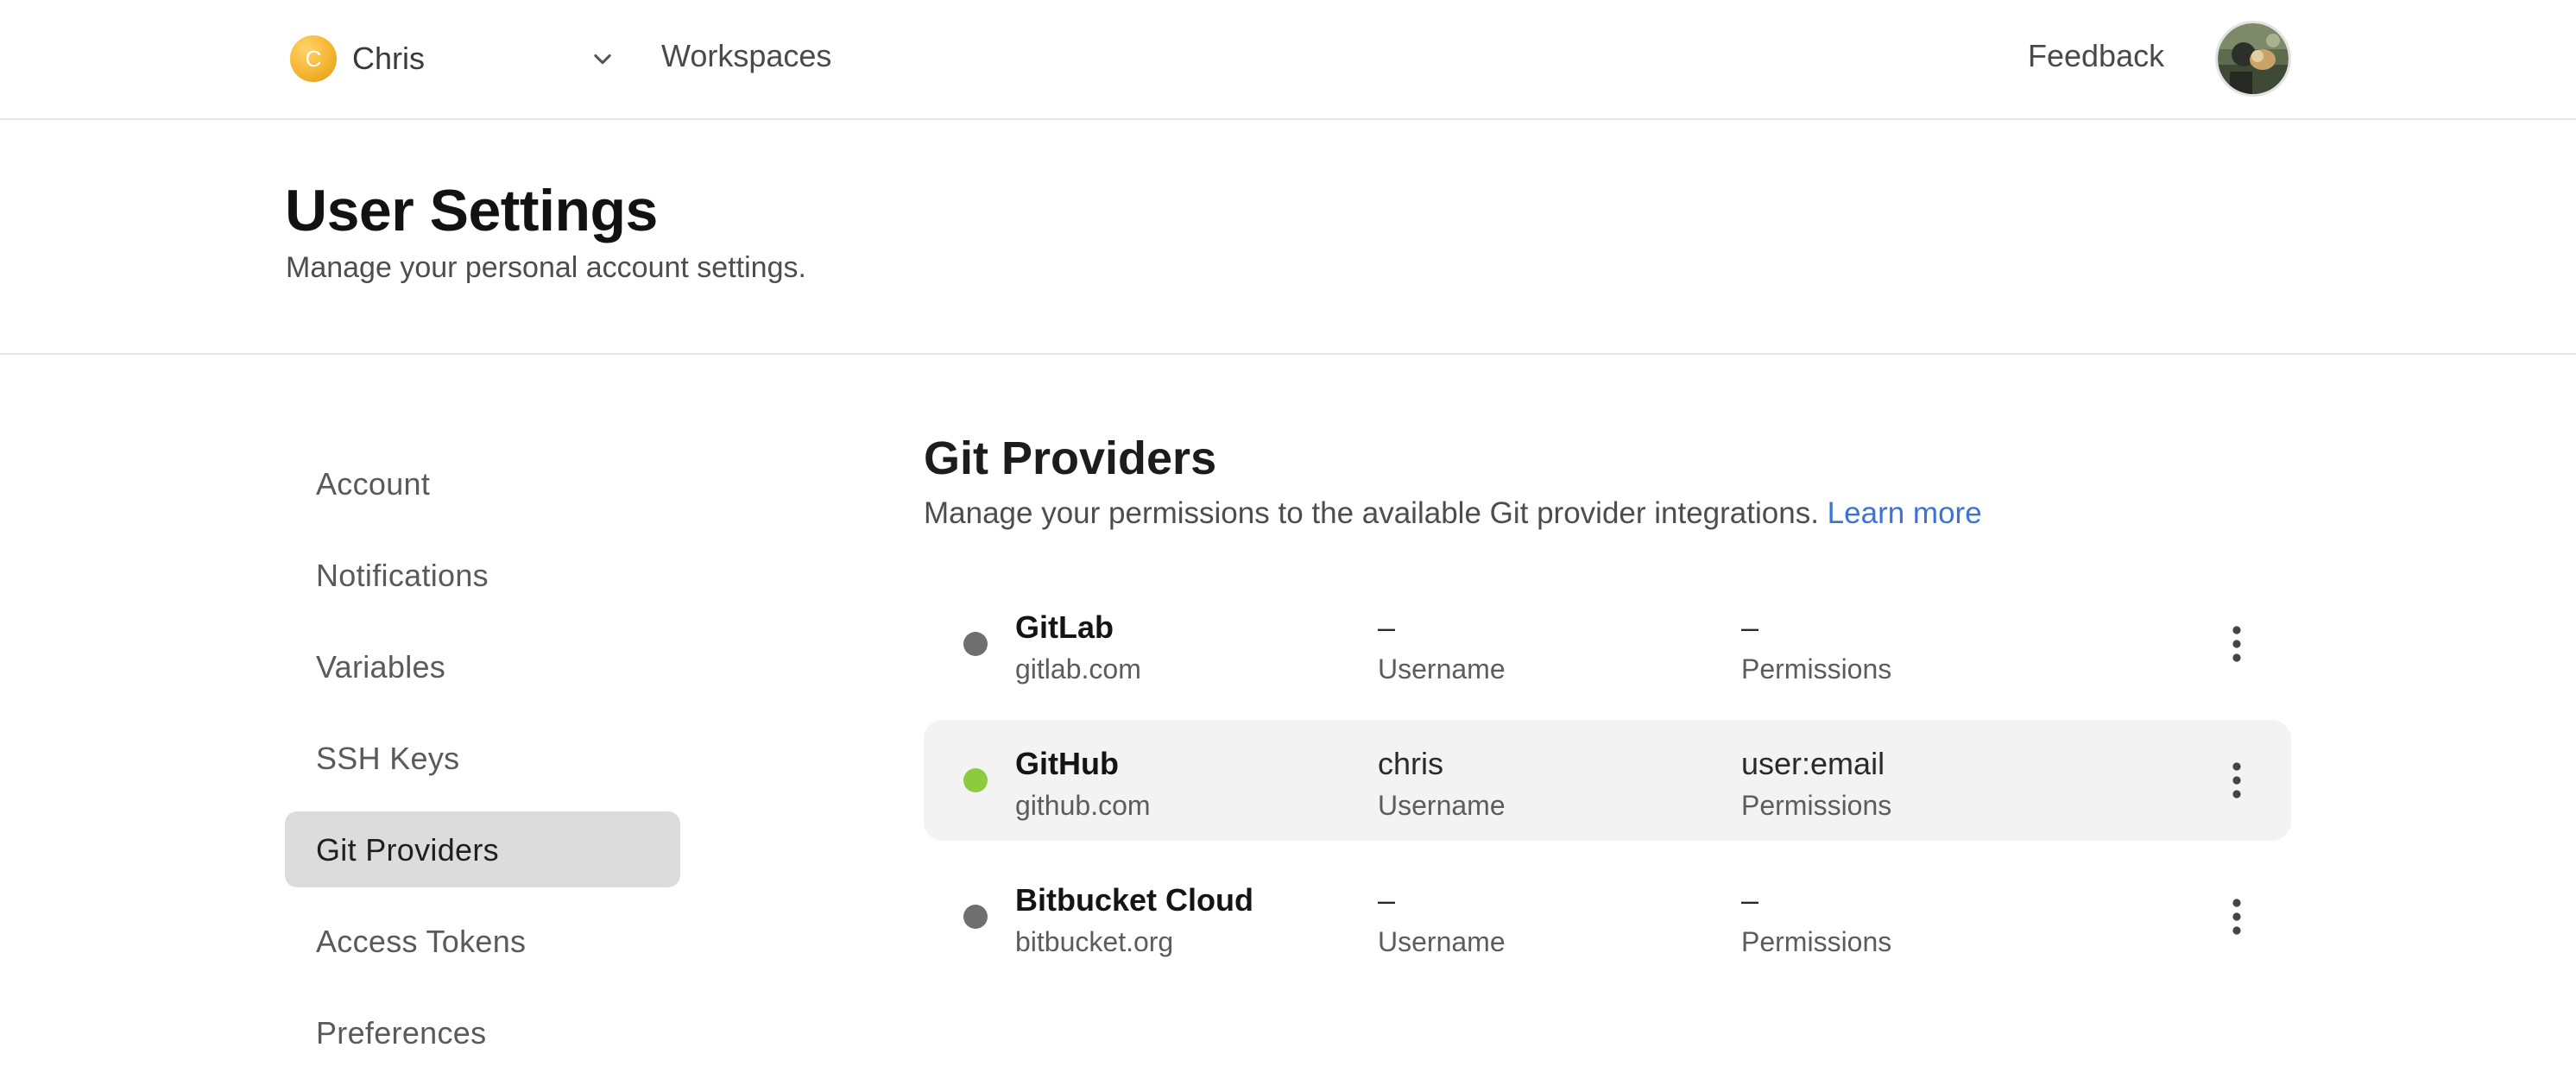 The height and width of the screenshot is (1079, 2576). What do you see at coordinates (1070, 458) in the screenshot?
I see `section-title: Git Providers` at bounding box center [1070, 458].